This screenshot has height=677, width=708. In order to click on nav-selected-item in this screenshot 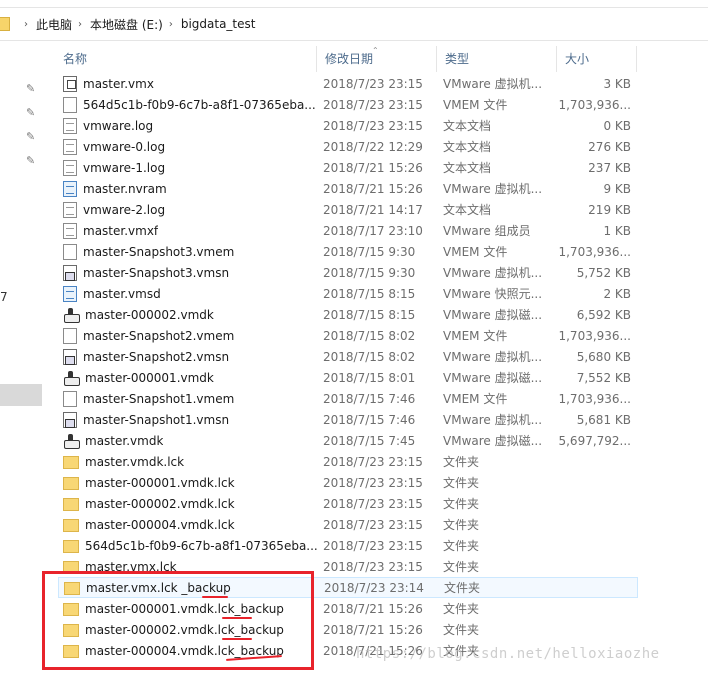, I will do `click(21, 395)`.